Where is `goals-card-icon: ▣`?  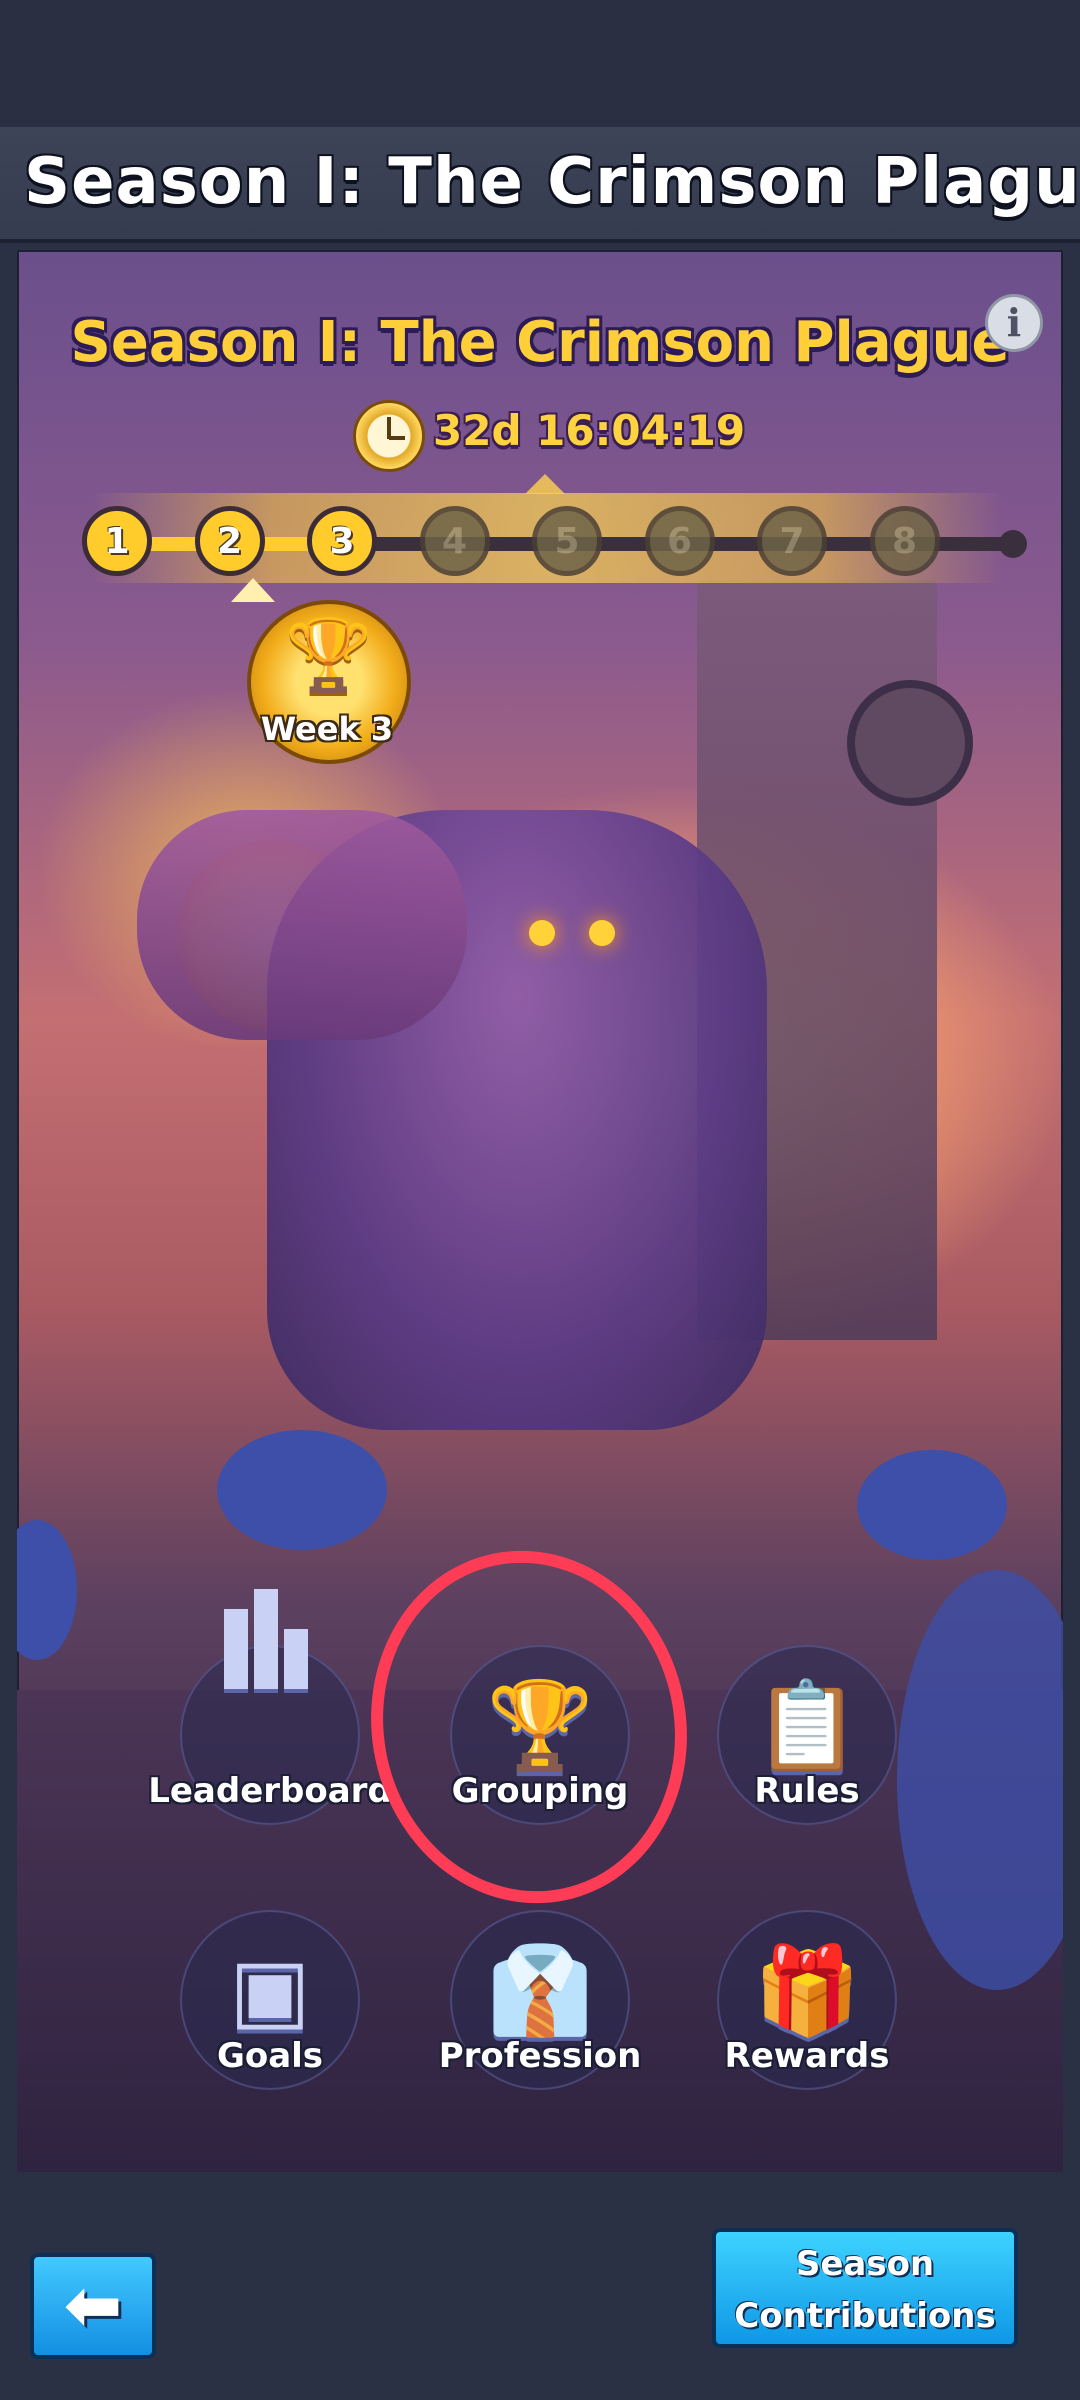 goals-card-icon: ▣ is located at coordinates (270, 1990).